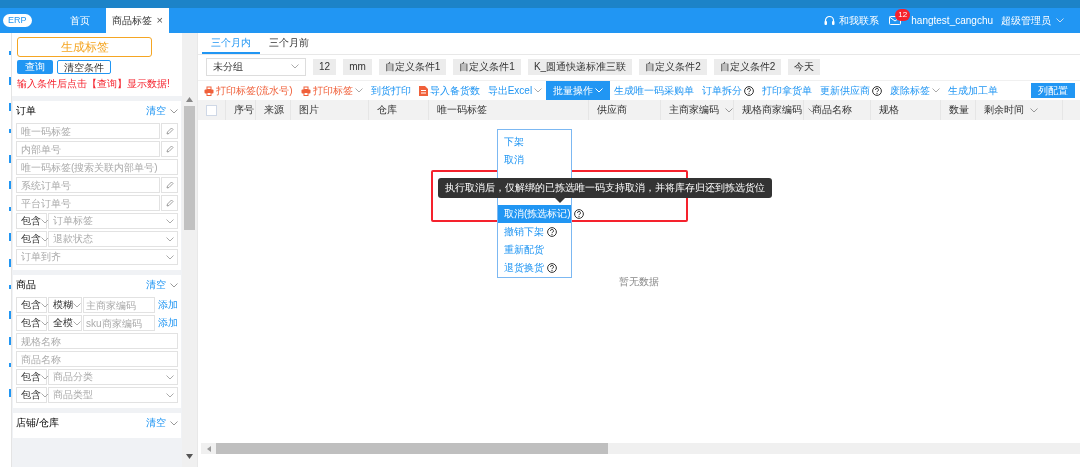 This screenshot has height=467, width=1080. I want to click on headset-icon, so click(830, 20).